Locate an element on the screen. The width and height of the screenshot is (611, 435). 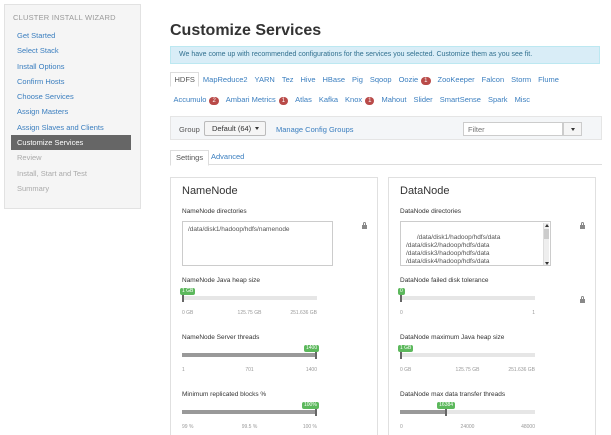
wizard-step-assign-slaves-and-clients: Assign Slaves and Clients is located at coordinates (72, 127).